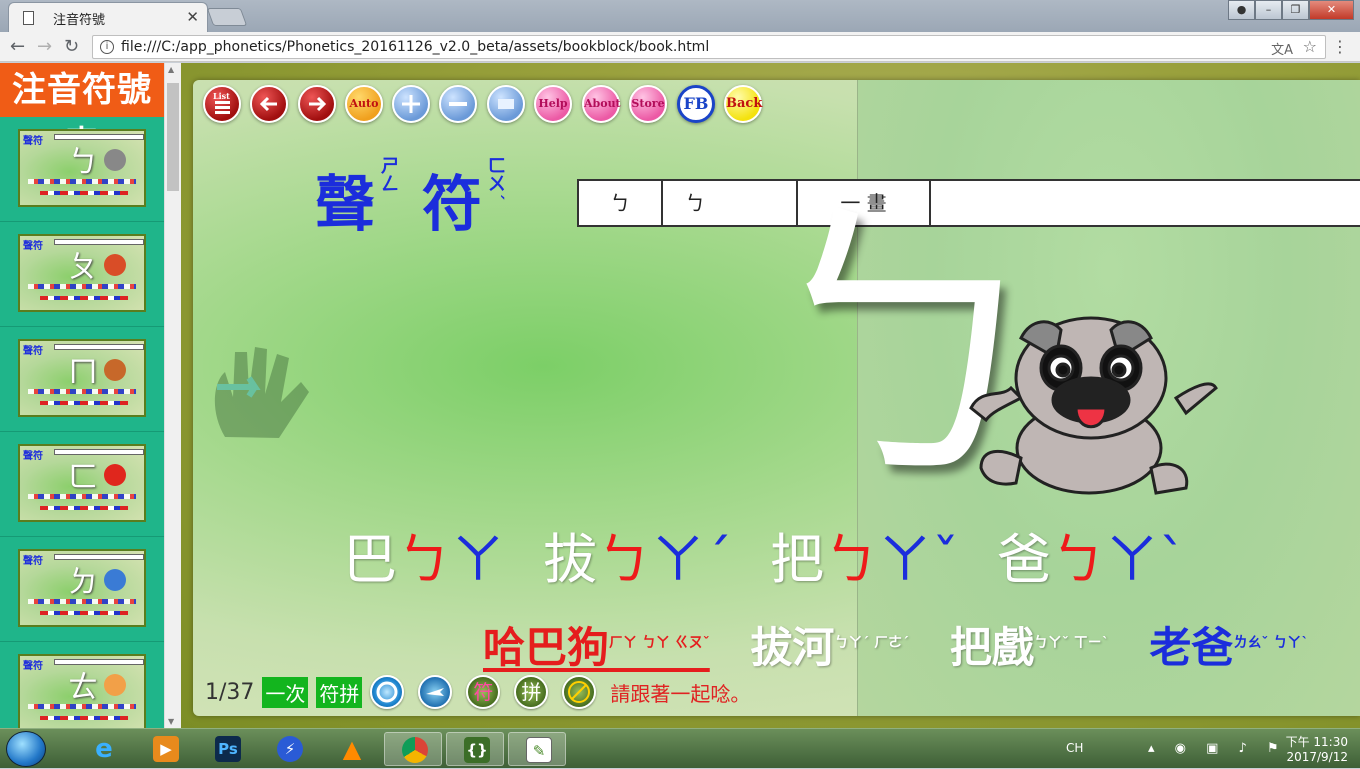 The image size is (1360, 769). I want to click on title-zhuyin-2: ㄈㄨˊ, so click(495, 178).